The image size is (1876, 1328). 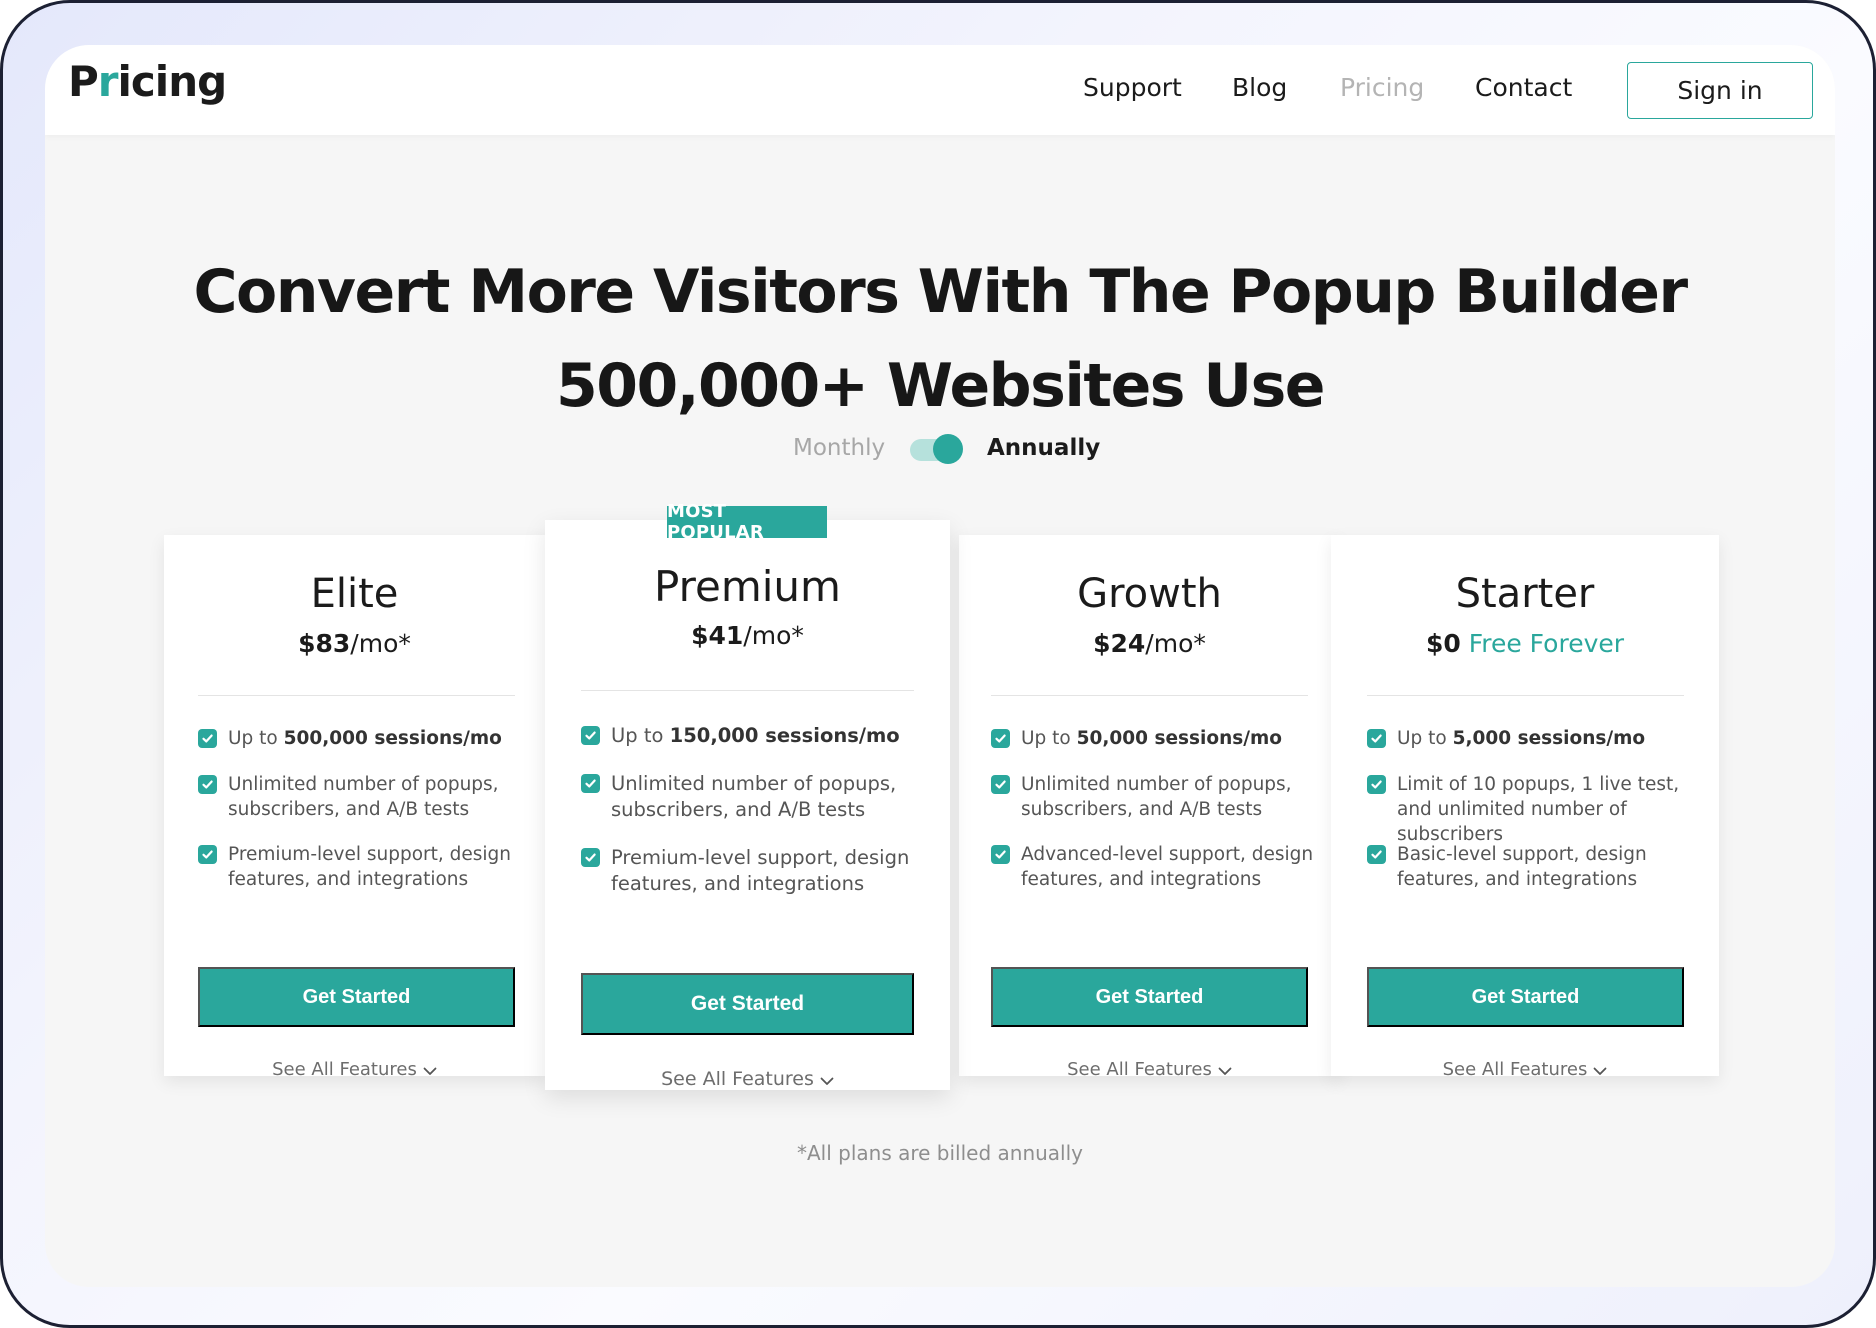 I want to click on feature-item: Up to 5,000 sessions/mo, so click(x=1532, y=738).